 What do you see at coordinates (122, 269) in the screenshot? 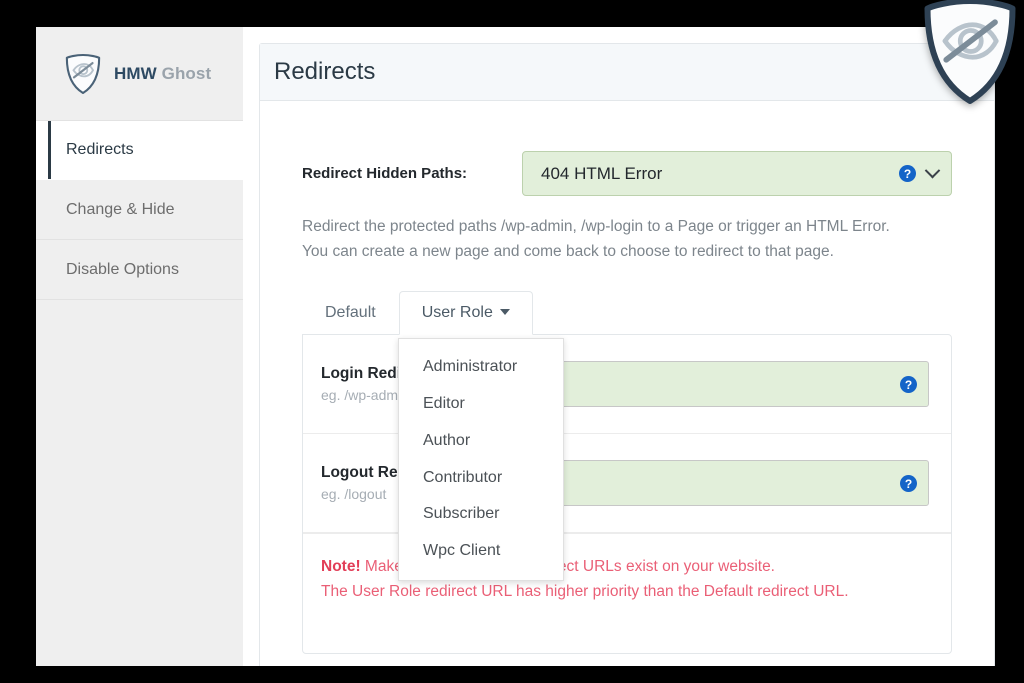
I see `sidebar-item-label: Disable Options` at bounding box center [122, 269].